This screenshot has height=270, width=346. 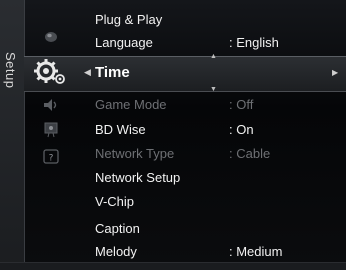 What do you see at coordinates (241, 104) in the screenshot?
I see `game-mode-value: : Off` at bounding box center [241, 104].